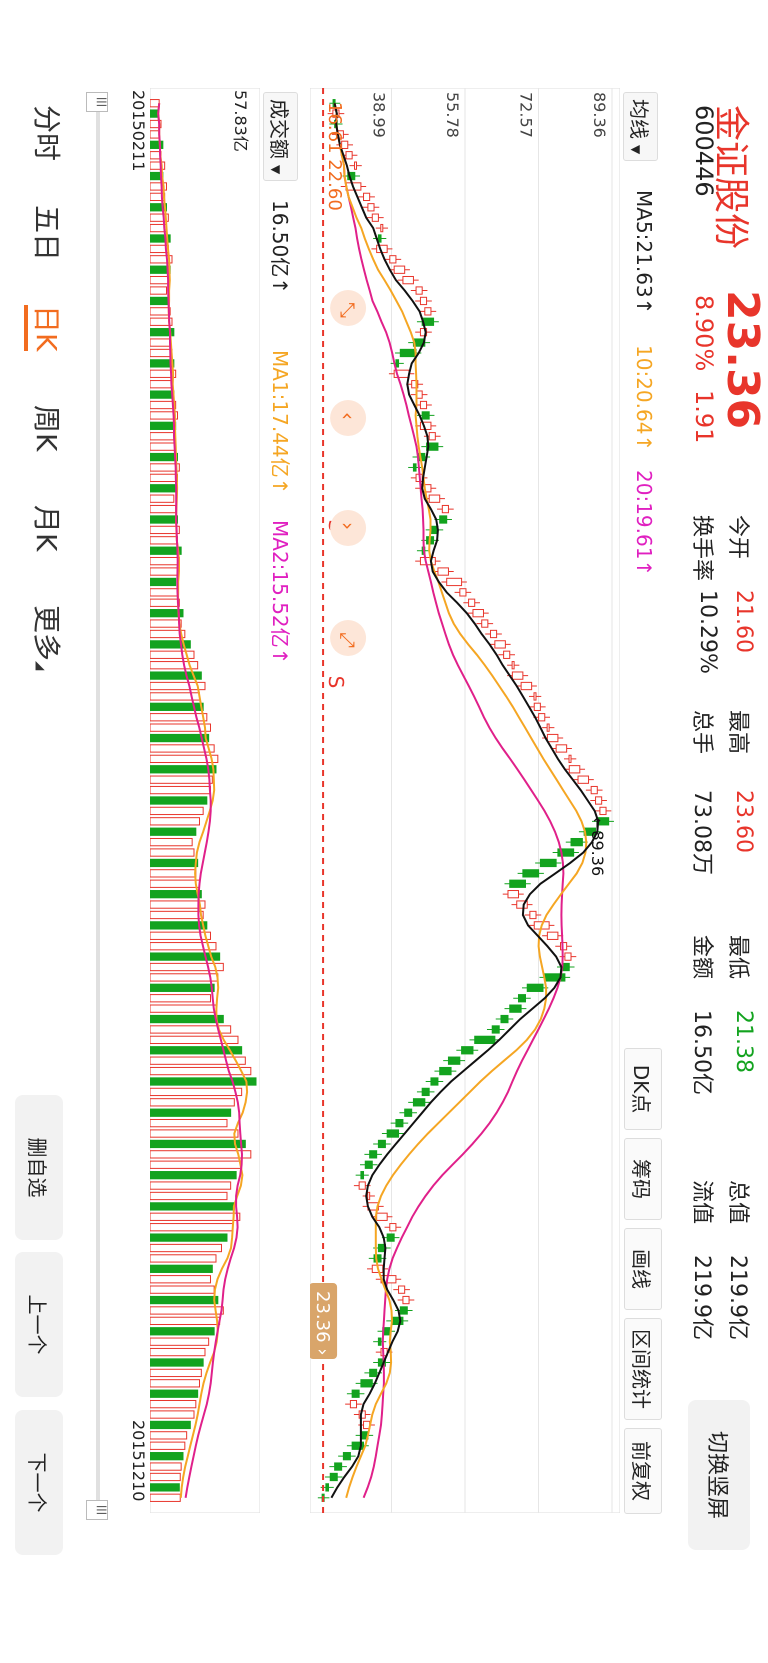 The width and height of the screenshot is (768, 1663). What do you see at coordinates (98, 804) in the screenshot?
I see `timeline-scrollbar` at bounding box center [98, 804].